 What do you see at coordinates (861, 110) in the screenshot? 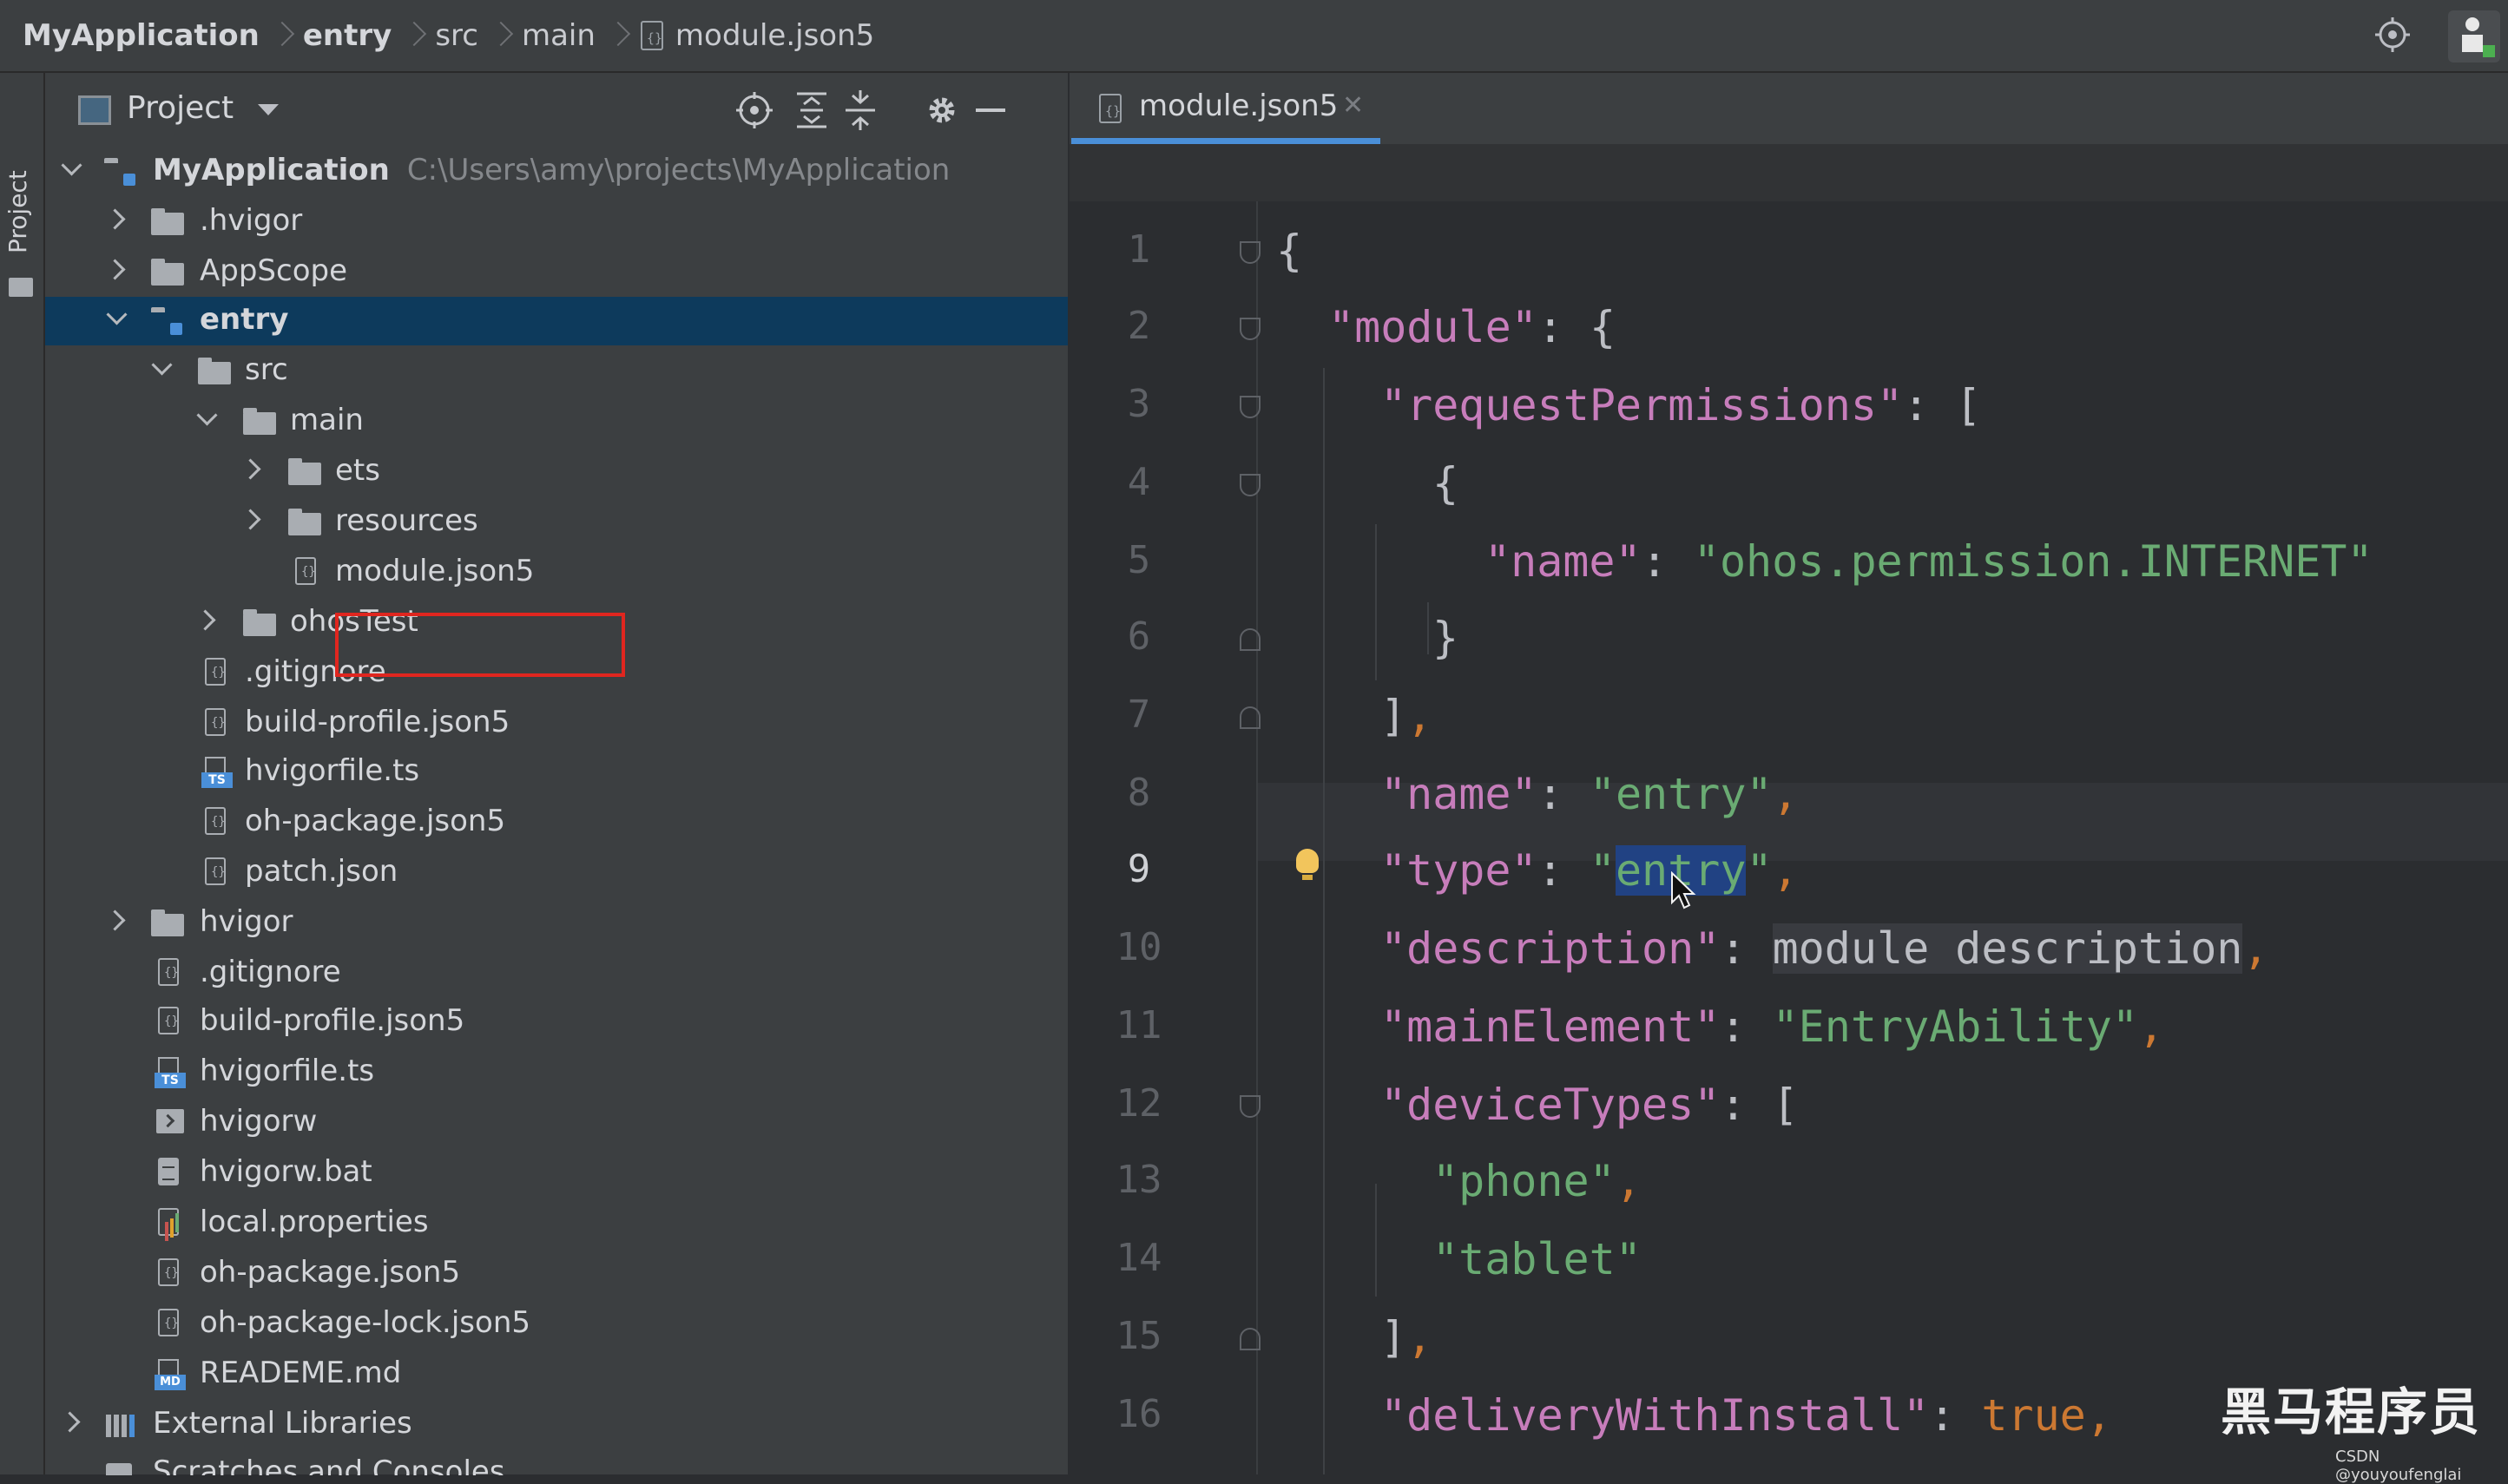
I see `collapse-all-icon` at bounding box center [861, 110].